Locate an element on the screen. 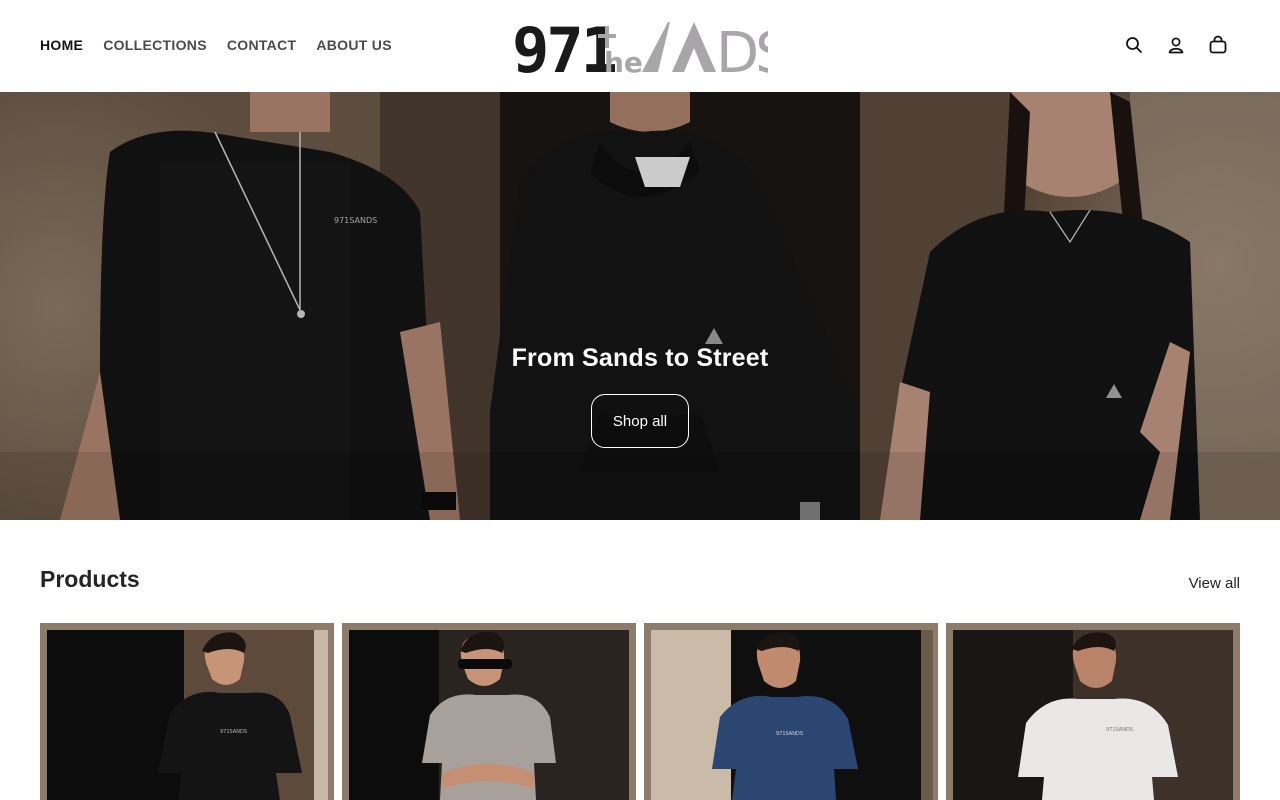 The width and height of the screenshot is (1280, 800). logo-word-the: he is located at coordinates (623, 62).